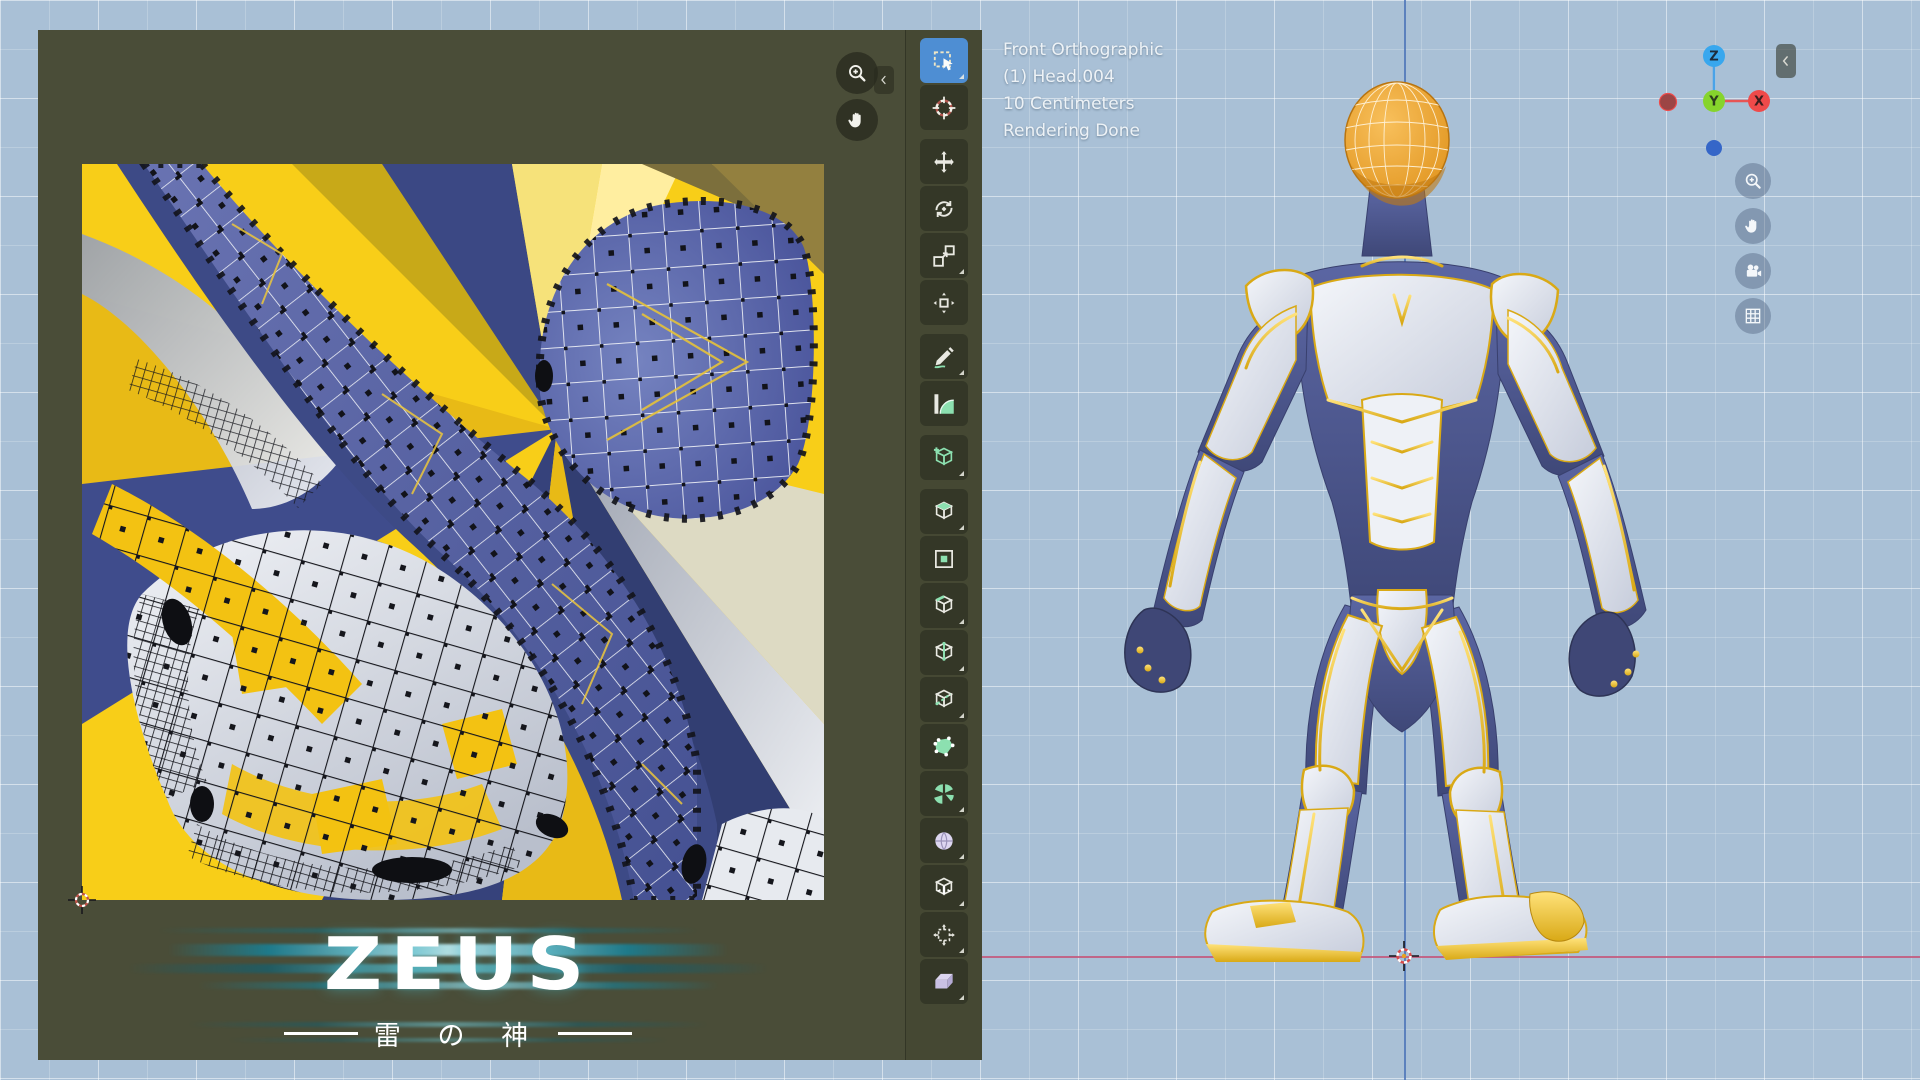  I want to click on grid-icon, so click(1753, 316).